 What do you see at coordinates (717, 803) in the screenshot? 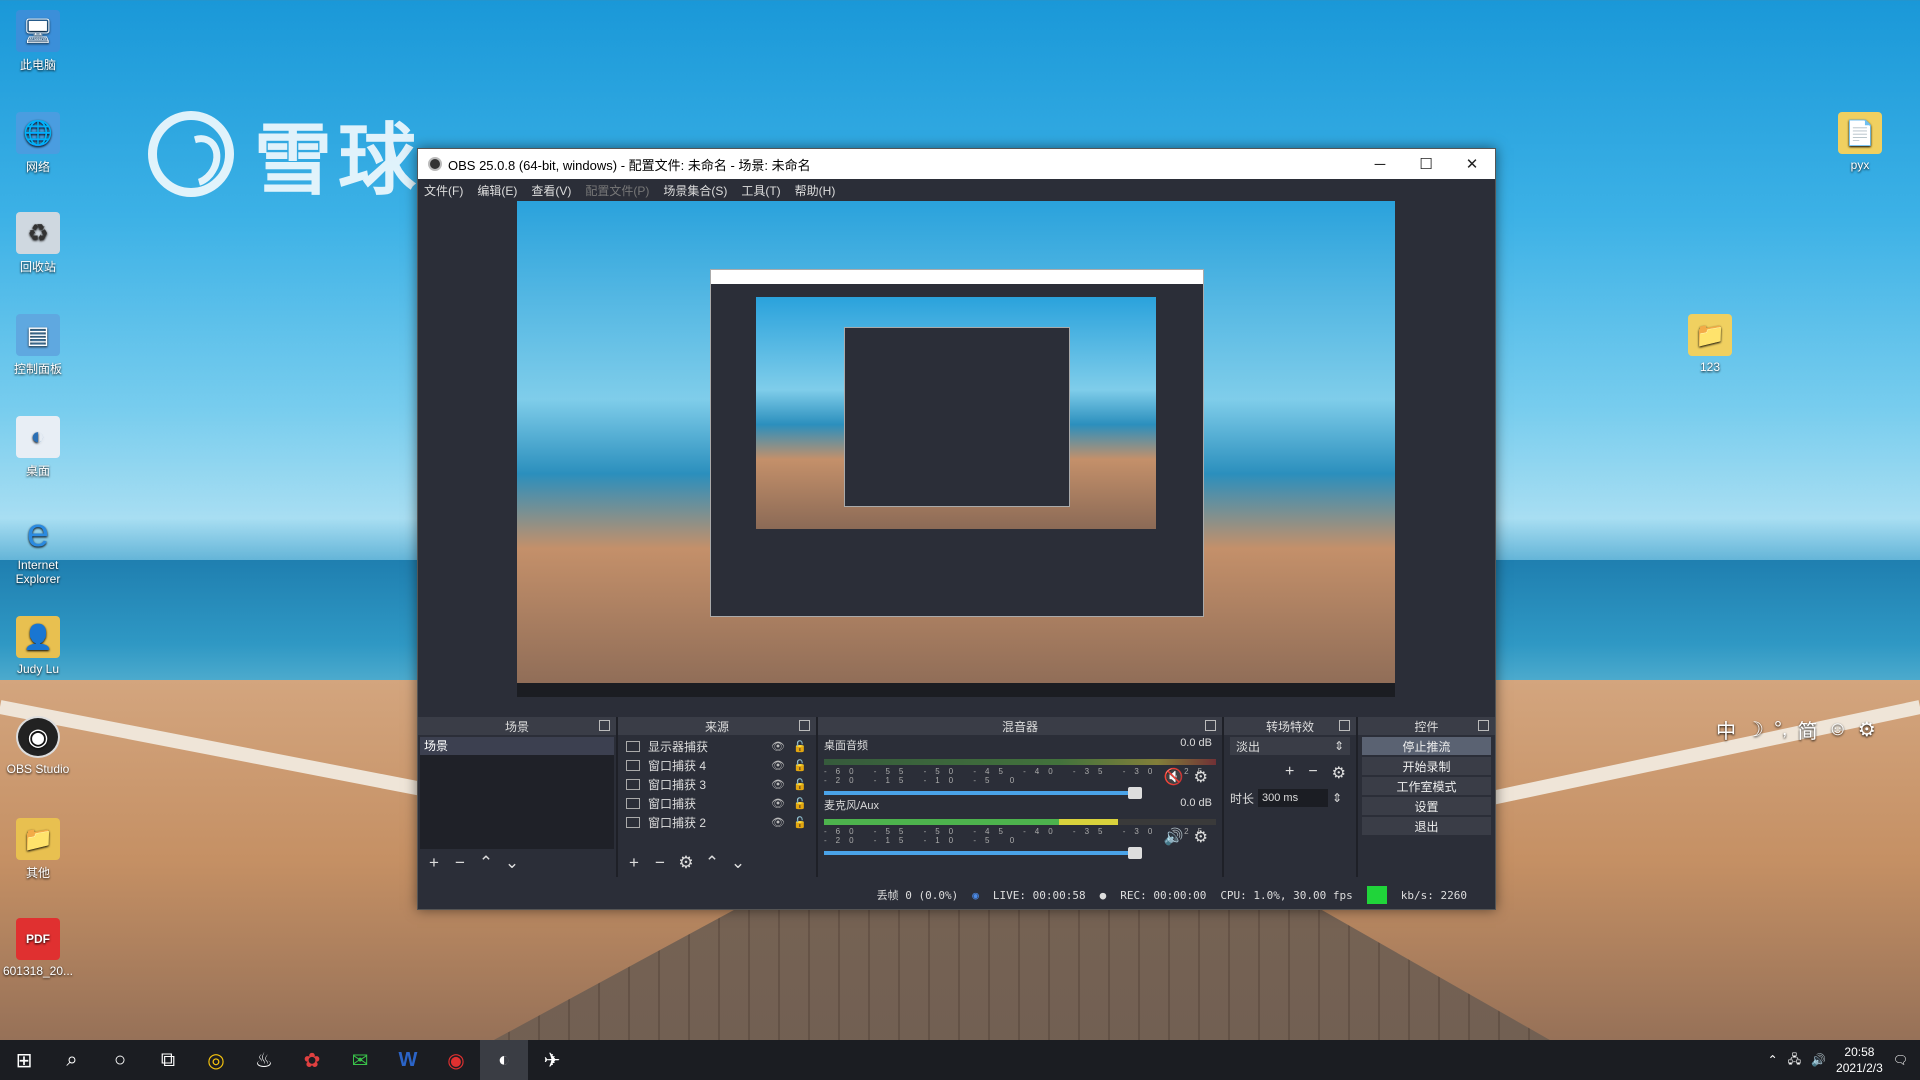
I see `source-row: 窗口捕获 👁 🔓` at bounding box center [717, 803].